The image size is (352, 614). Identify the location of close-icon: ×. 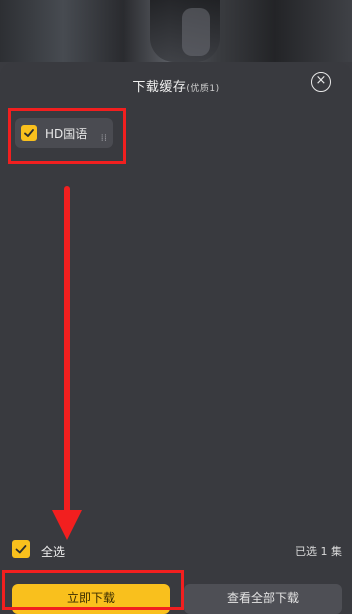
(321, 80).